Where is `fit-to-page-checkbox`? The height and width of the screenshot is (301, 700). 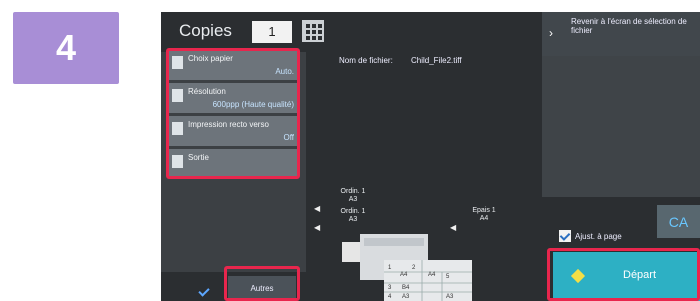 fit-to-page-checkbox is located at coordinates (565, 236).